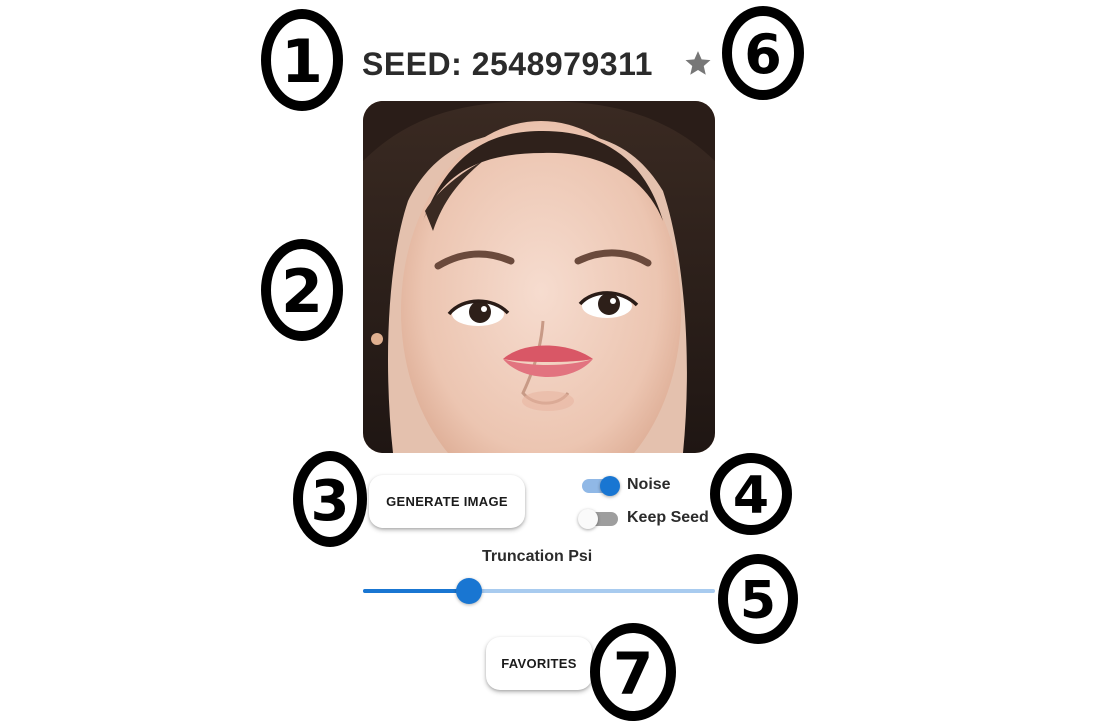  What do you see at coordinates (330, 501) in the screenshot?
I see `annotation-3-label: 3` at bounding box center [330, 501].